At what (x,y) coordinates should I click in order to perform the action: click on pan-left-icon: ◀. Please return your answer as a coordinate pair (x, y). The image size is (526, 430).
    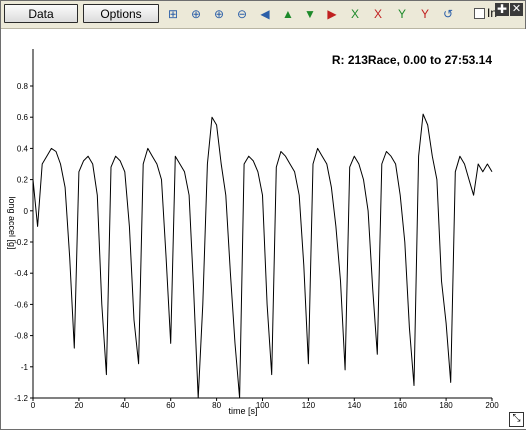
    Looking at the image, I should click on (265, 14).